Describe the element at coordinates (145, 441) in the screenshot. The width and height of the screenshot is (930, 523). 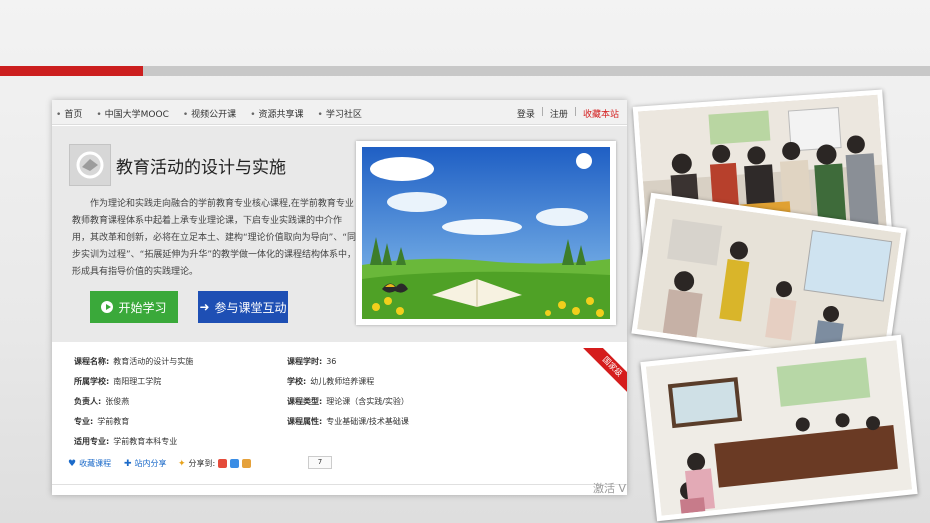
I see `detail-value: 学前教育本科专业` at that location.